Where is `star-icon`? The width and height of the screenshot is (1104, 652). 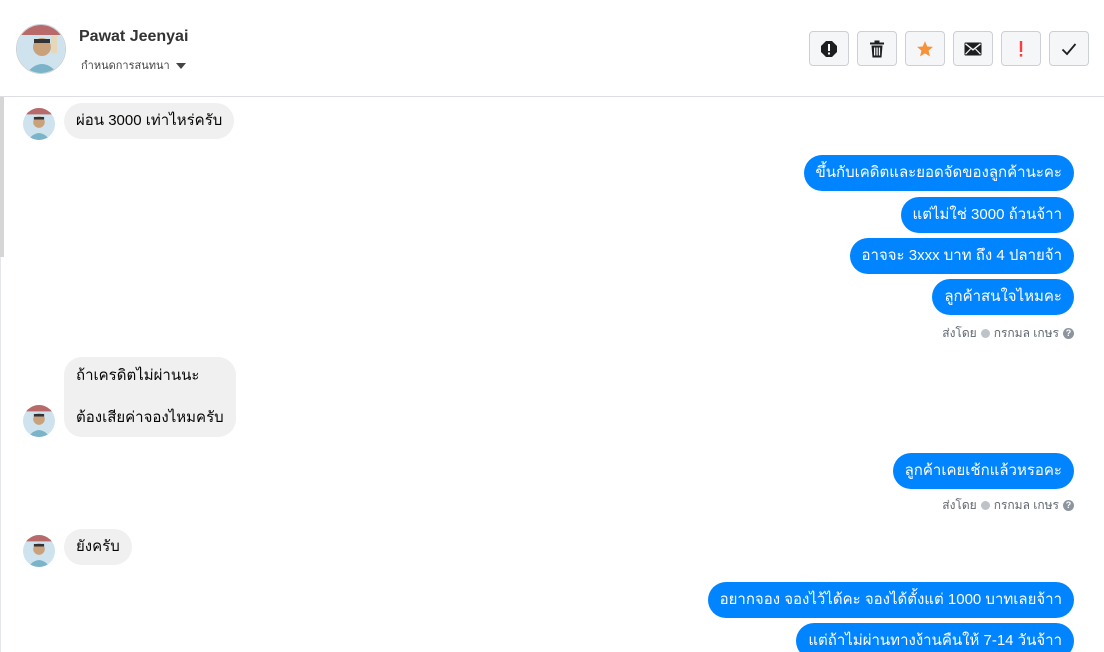 star-icon is located at coordinates (925, 48).